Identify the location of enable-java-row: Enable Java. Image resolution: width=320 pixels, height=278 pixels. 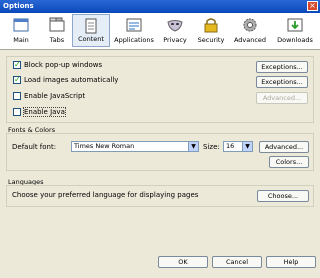
(39, 112).